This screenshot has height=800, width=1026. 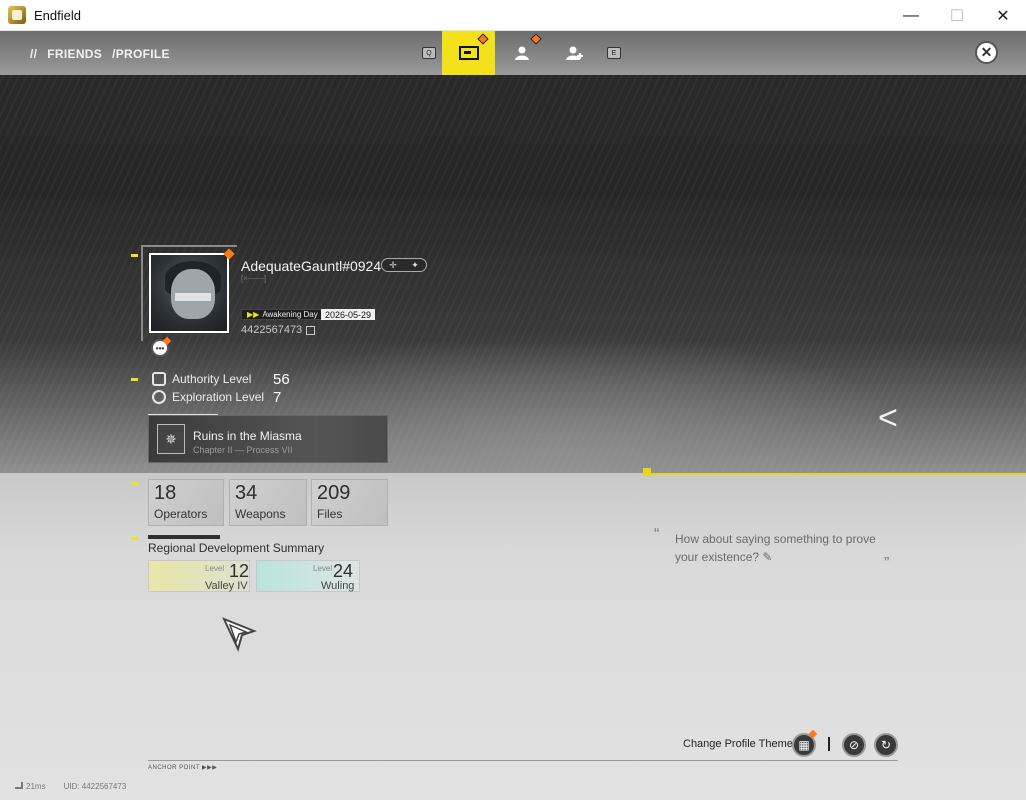 What do you see at coordinates (804, 745) in the screenshot?
I see `theme-icon: ▦` at bounding box center [804, 745].